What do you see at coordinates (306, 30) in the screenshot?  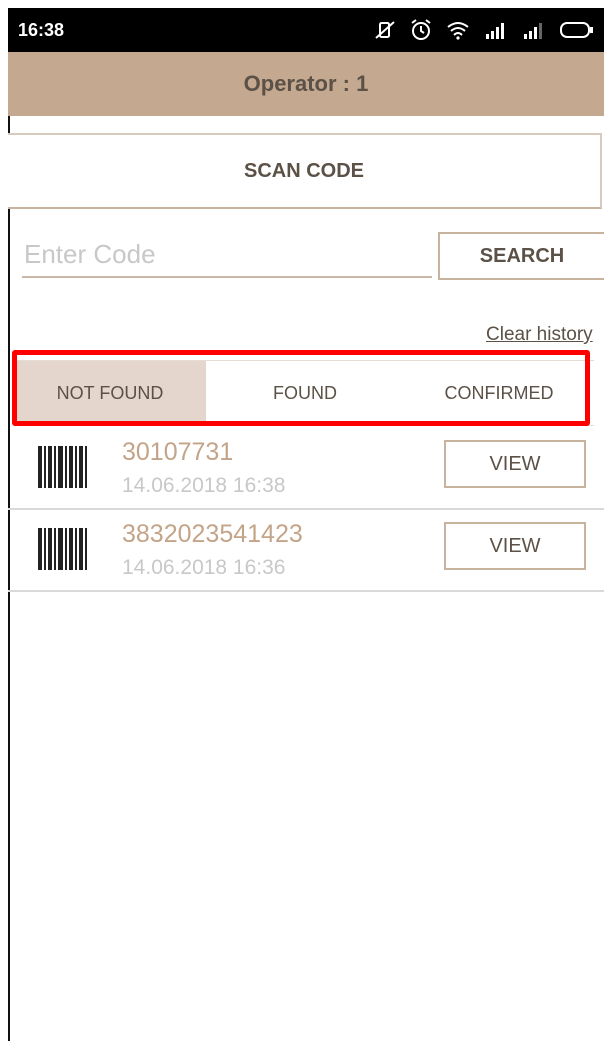 I see `status-bar: 16:38` at bounding box center [306, 30].